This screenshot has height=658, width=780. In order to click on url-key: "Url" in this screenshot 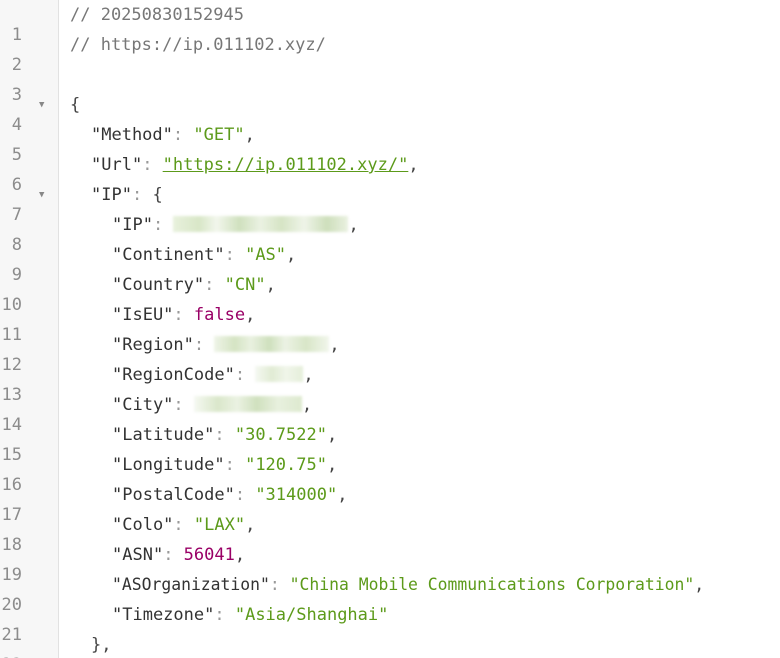, I will do `click(117, 165)`.